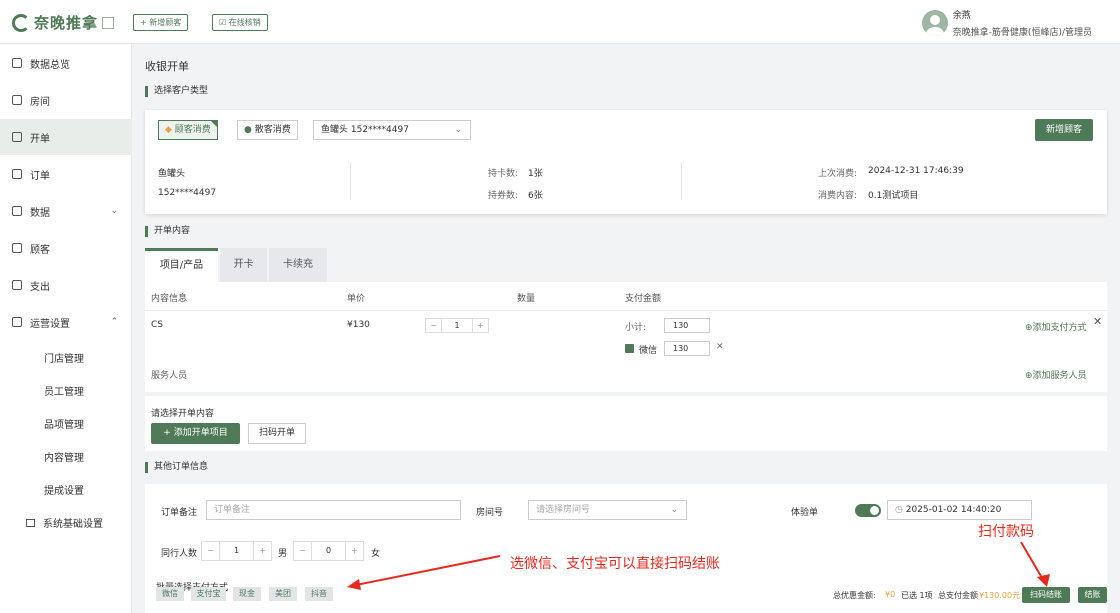 The image size is (1120, 613). What do you see at coordinates (607, 510) in the screenshot?
I see `room-select: 请选择房间号 ⌄` at bounding box center [607, 510].